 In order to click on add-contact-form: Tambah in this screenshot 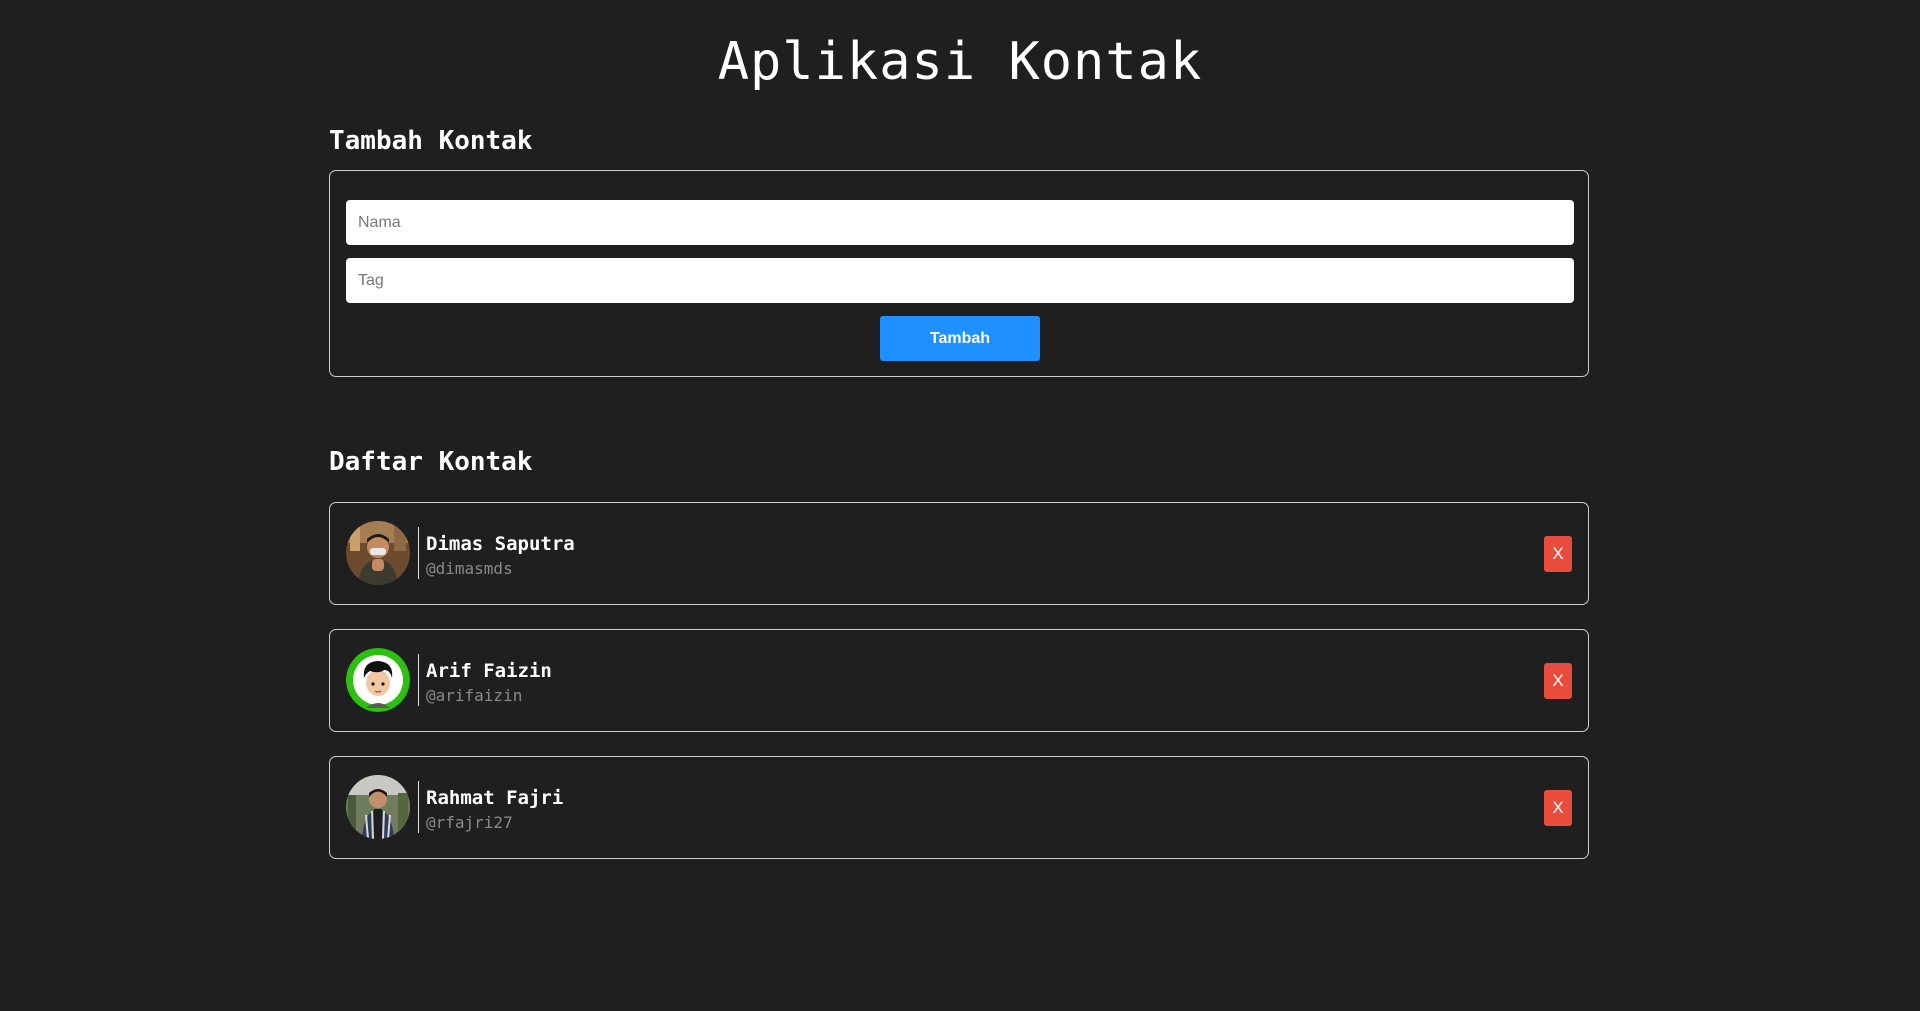, I will do `click(959, 273)`.